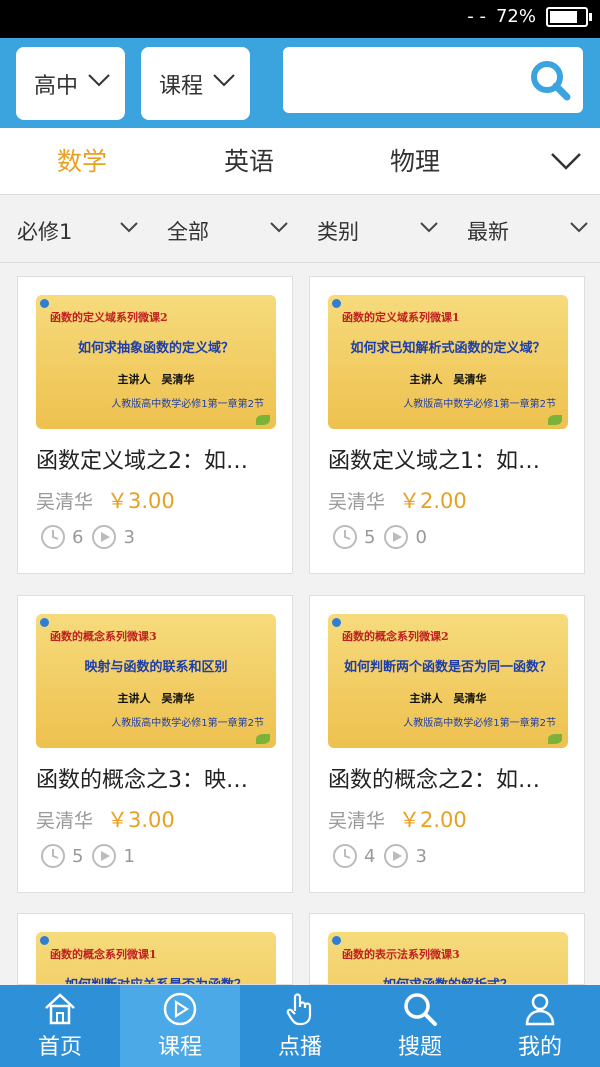  I want to click on tab-courses: 课程, so click(180, 1026).